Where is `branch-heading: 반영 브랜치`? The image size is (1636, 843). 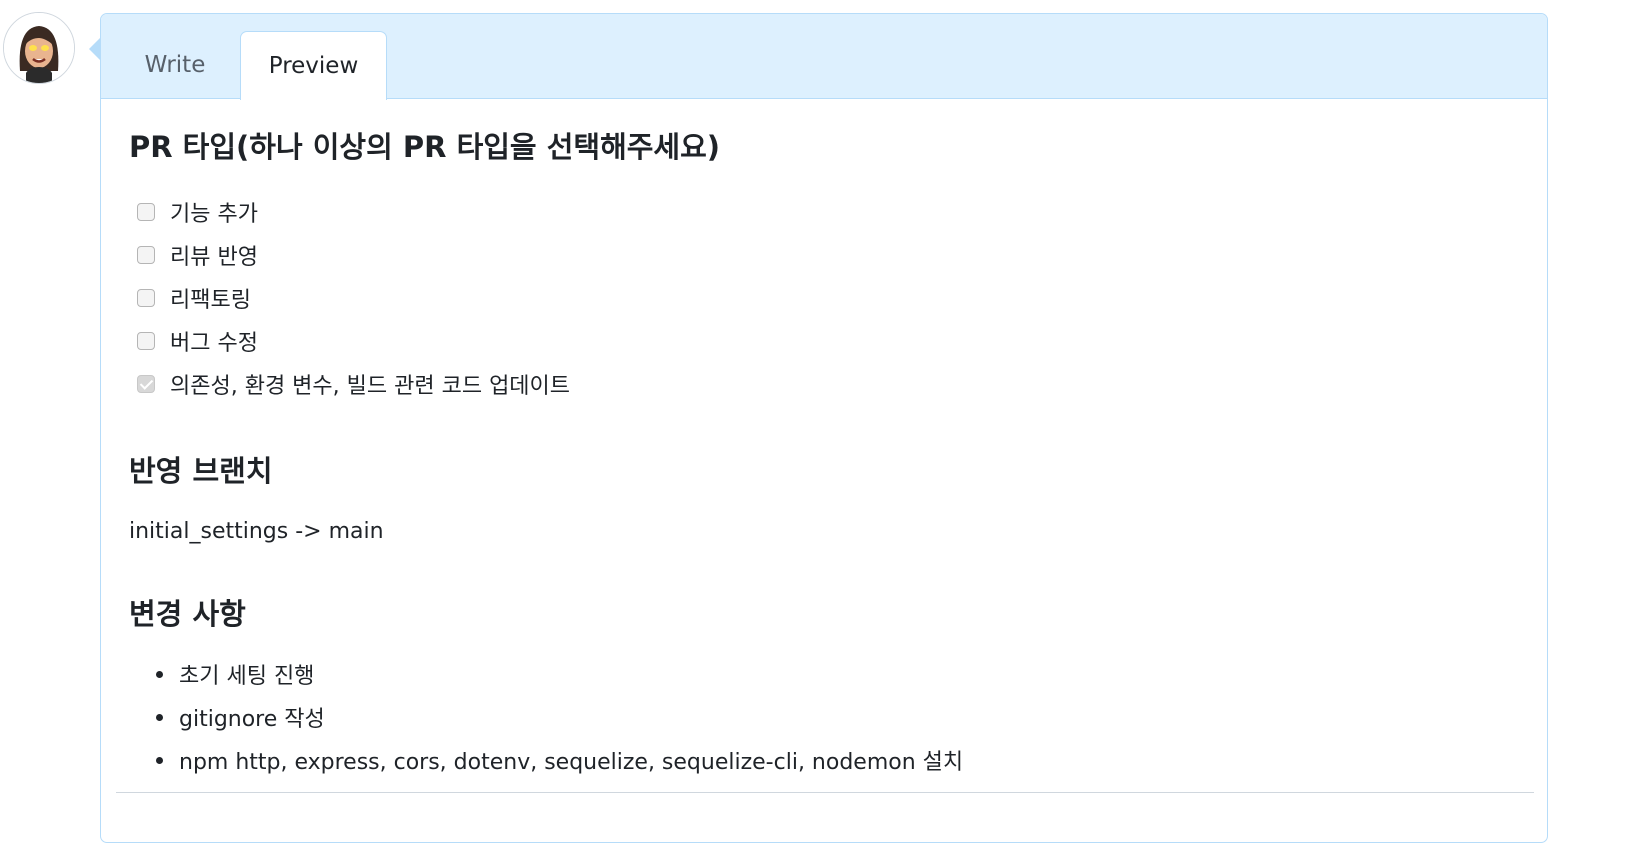 branch-heading: 반영 브랜치 is located at coordinates (201, 471).